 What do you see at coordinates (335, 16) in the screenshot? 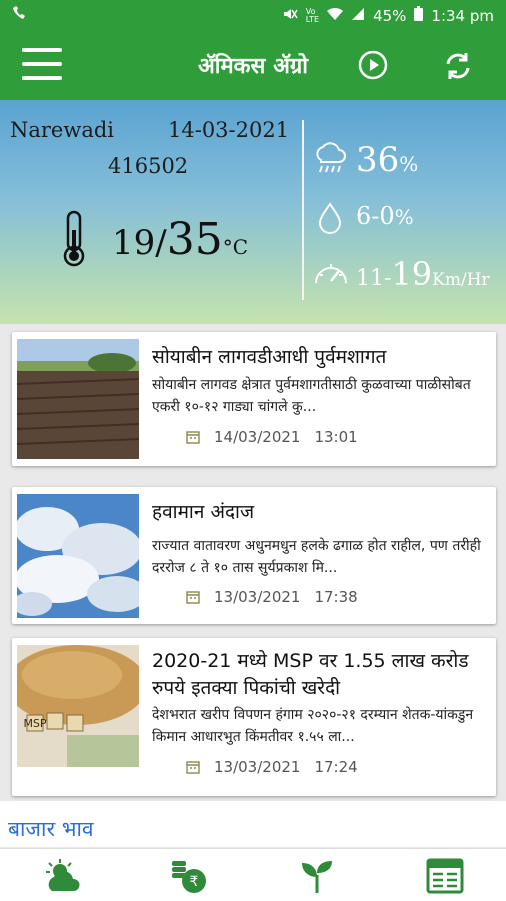
I see `wifi-icon` at bounding box center [335, 16].